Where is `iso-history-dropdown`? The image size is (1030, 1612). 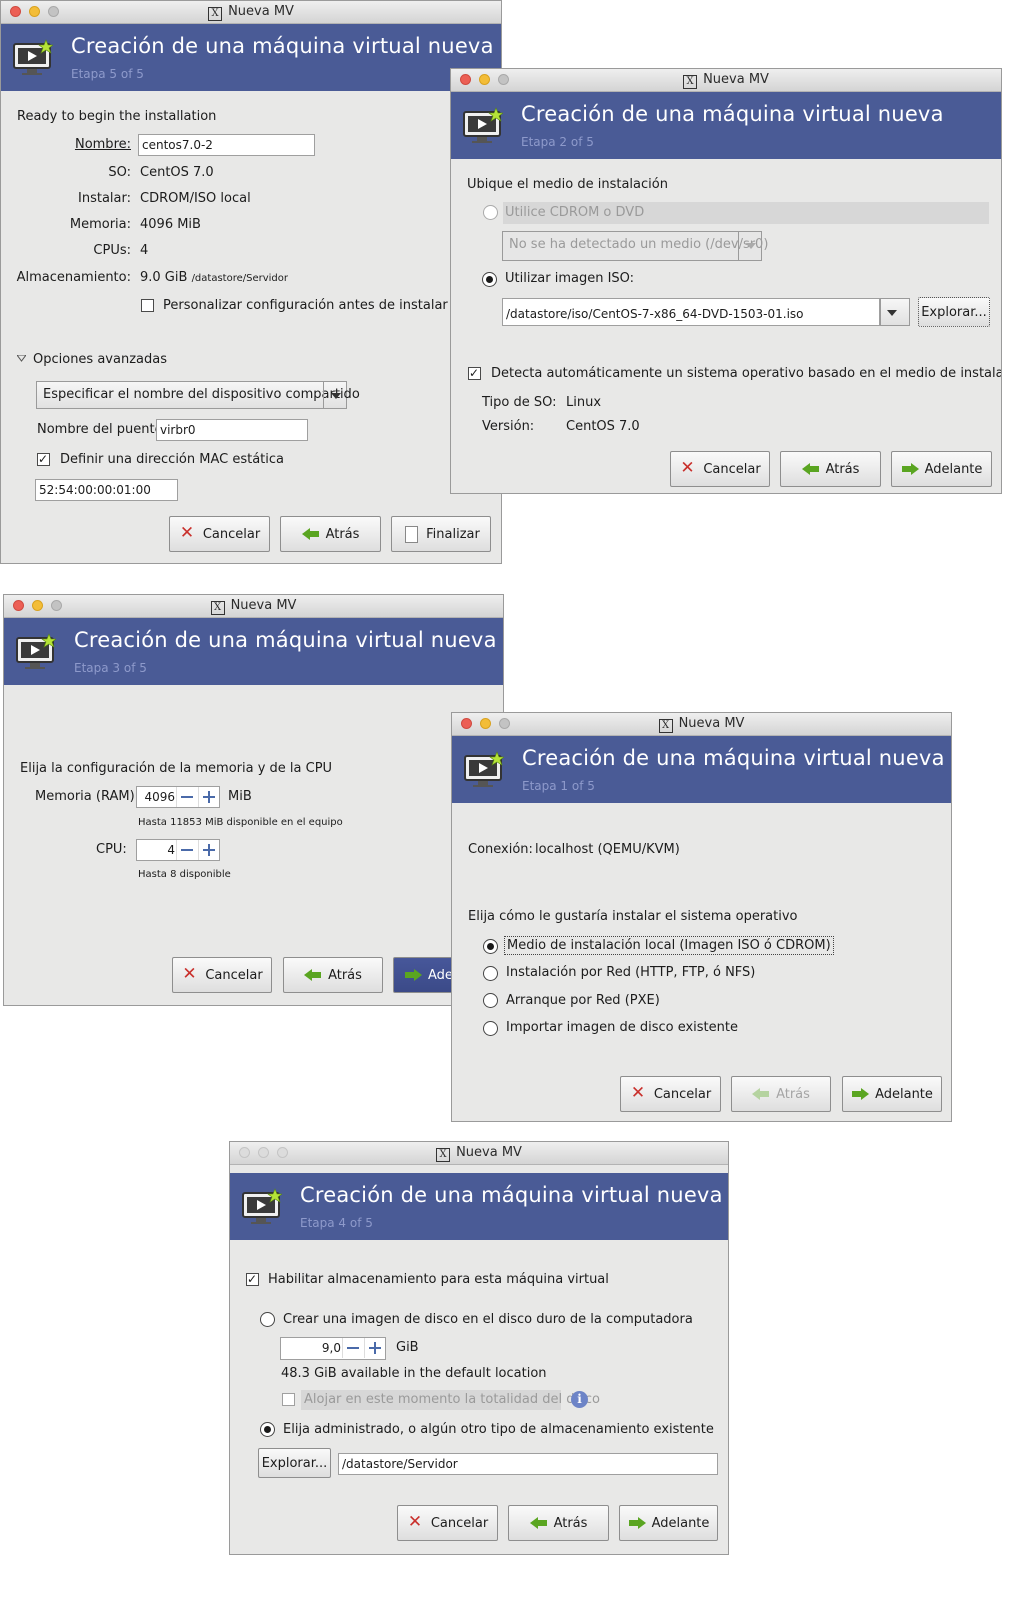 iso-history-dropdown is located at coordinates (895, 312).